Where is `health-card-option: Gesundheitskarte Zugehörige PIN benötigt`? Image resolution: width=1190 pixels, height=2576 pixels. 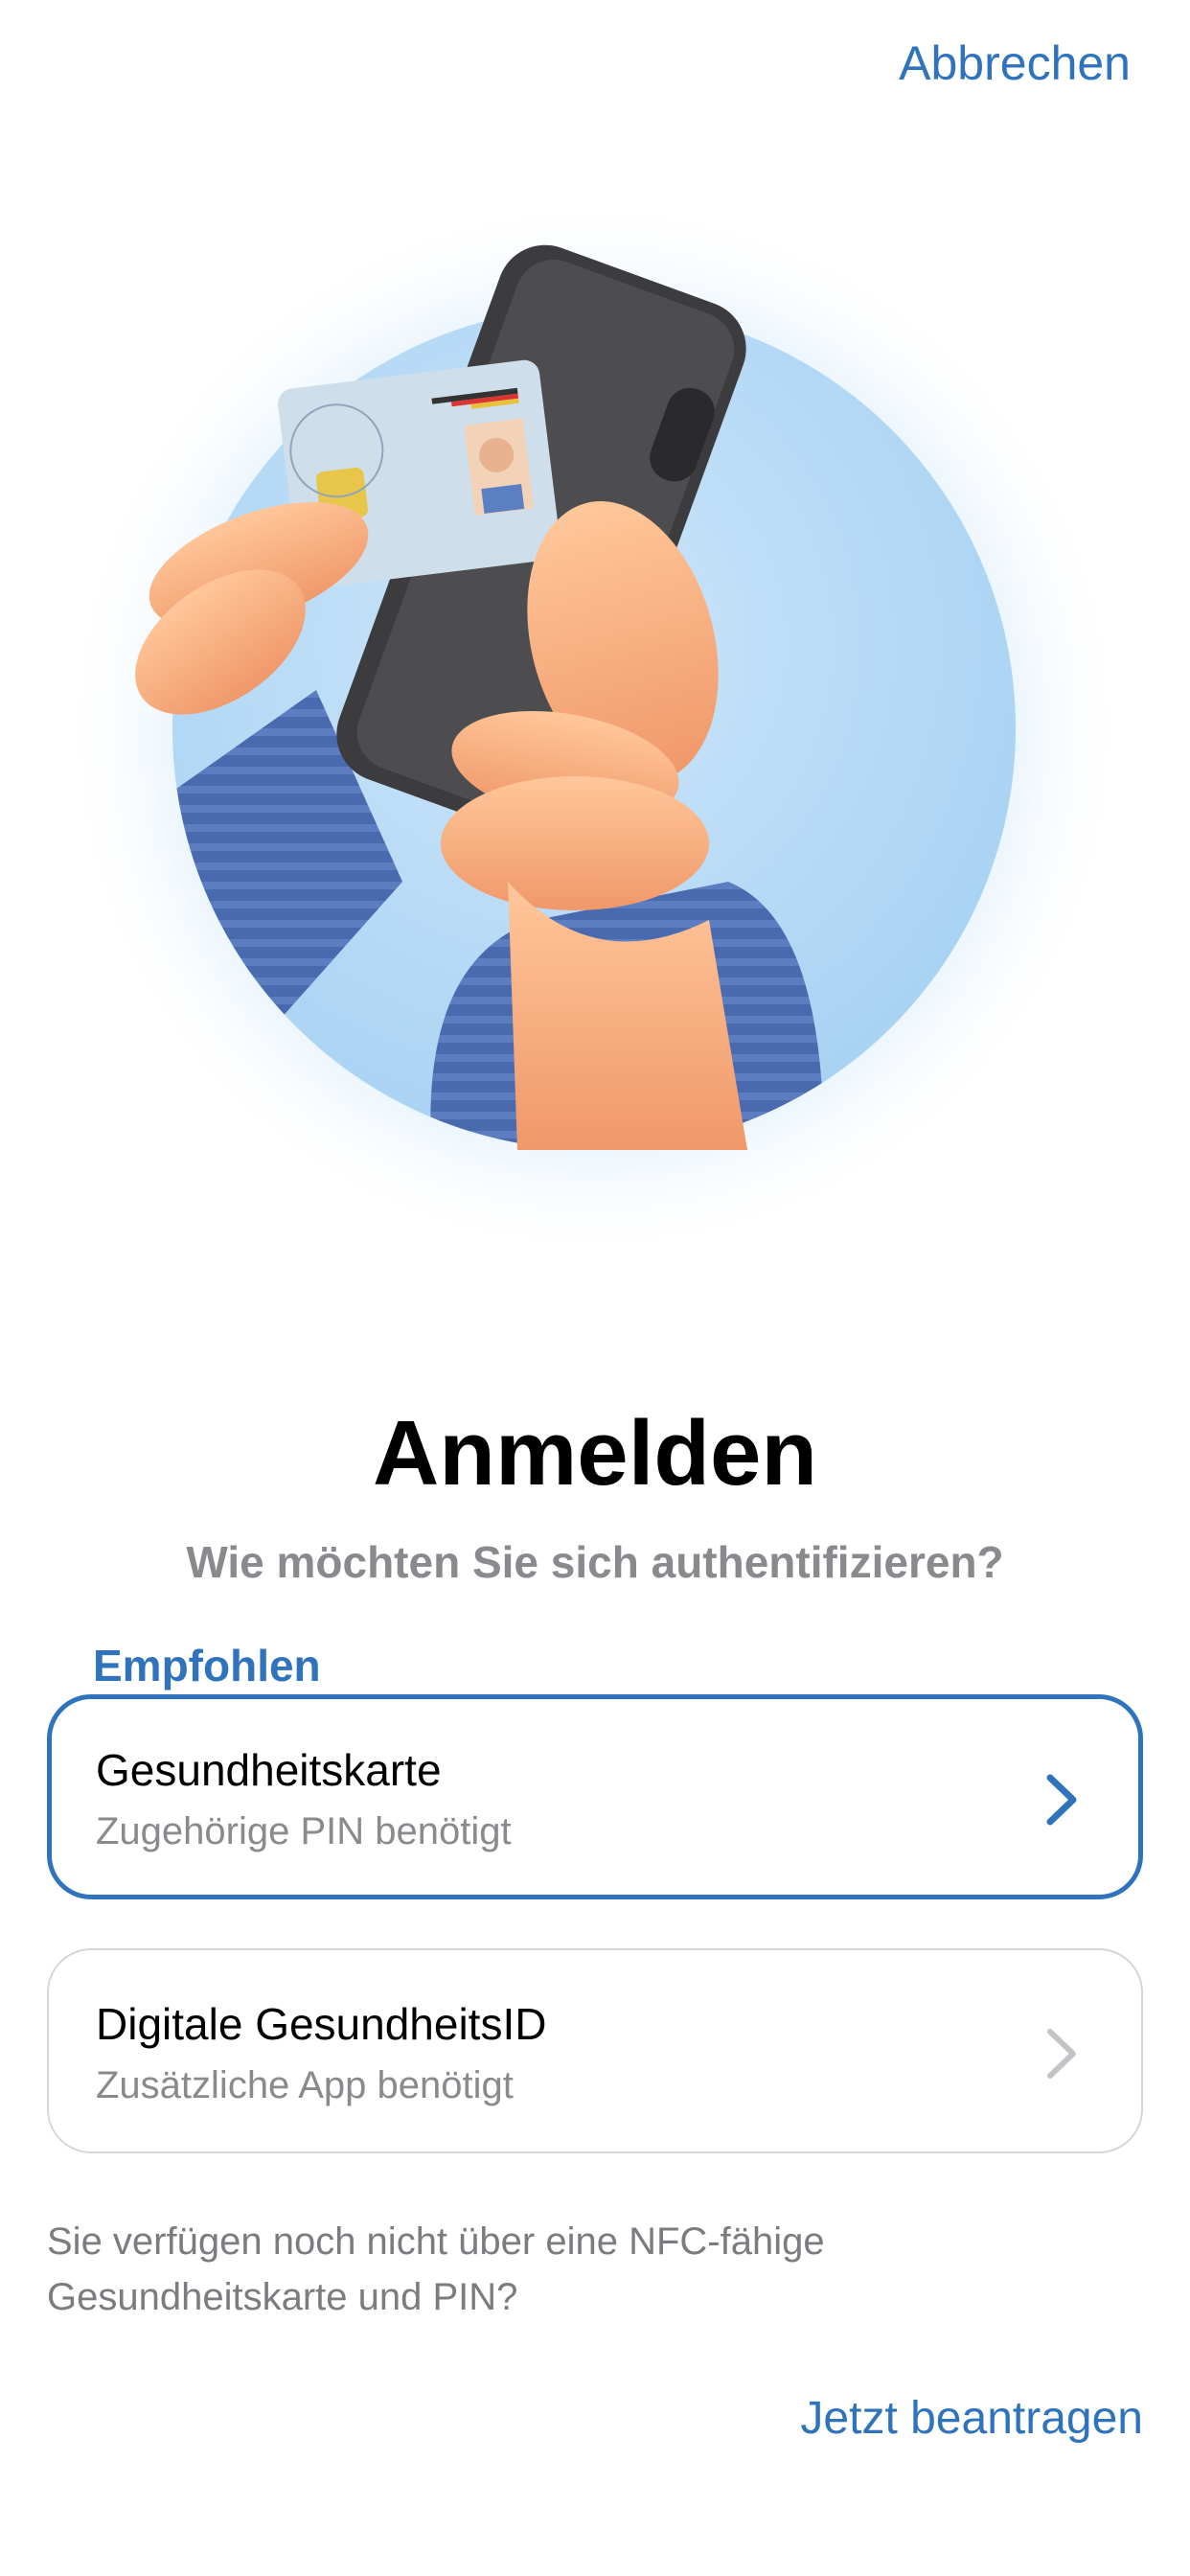 health-card-option: Gesundheitskarte Zugehörige PIN benötigt is located at coordinates (595, 1796).